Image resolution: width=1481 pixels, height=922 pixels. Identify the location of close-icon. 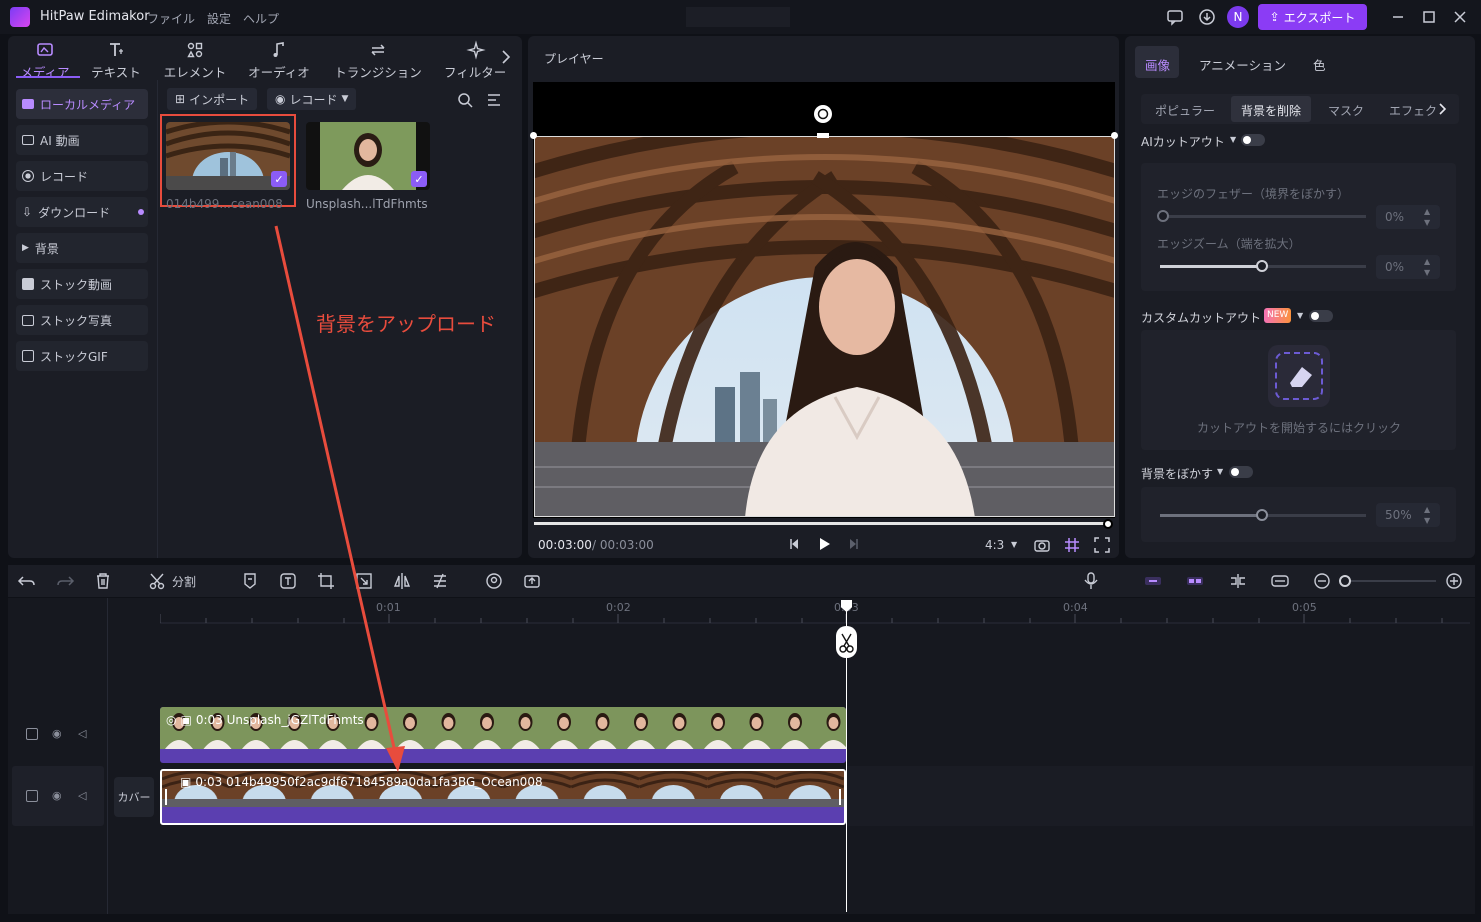
(1460, 17).